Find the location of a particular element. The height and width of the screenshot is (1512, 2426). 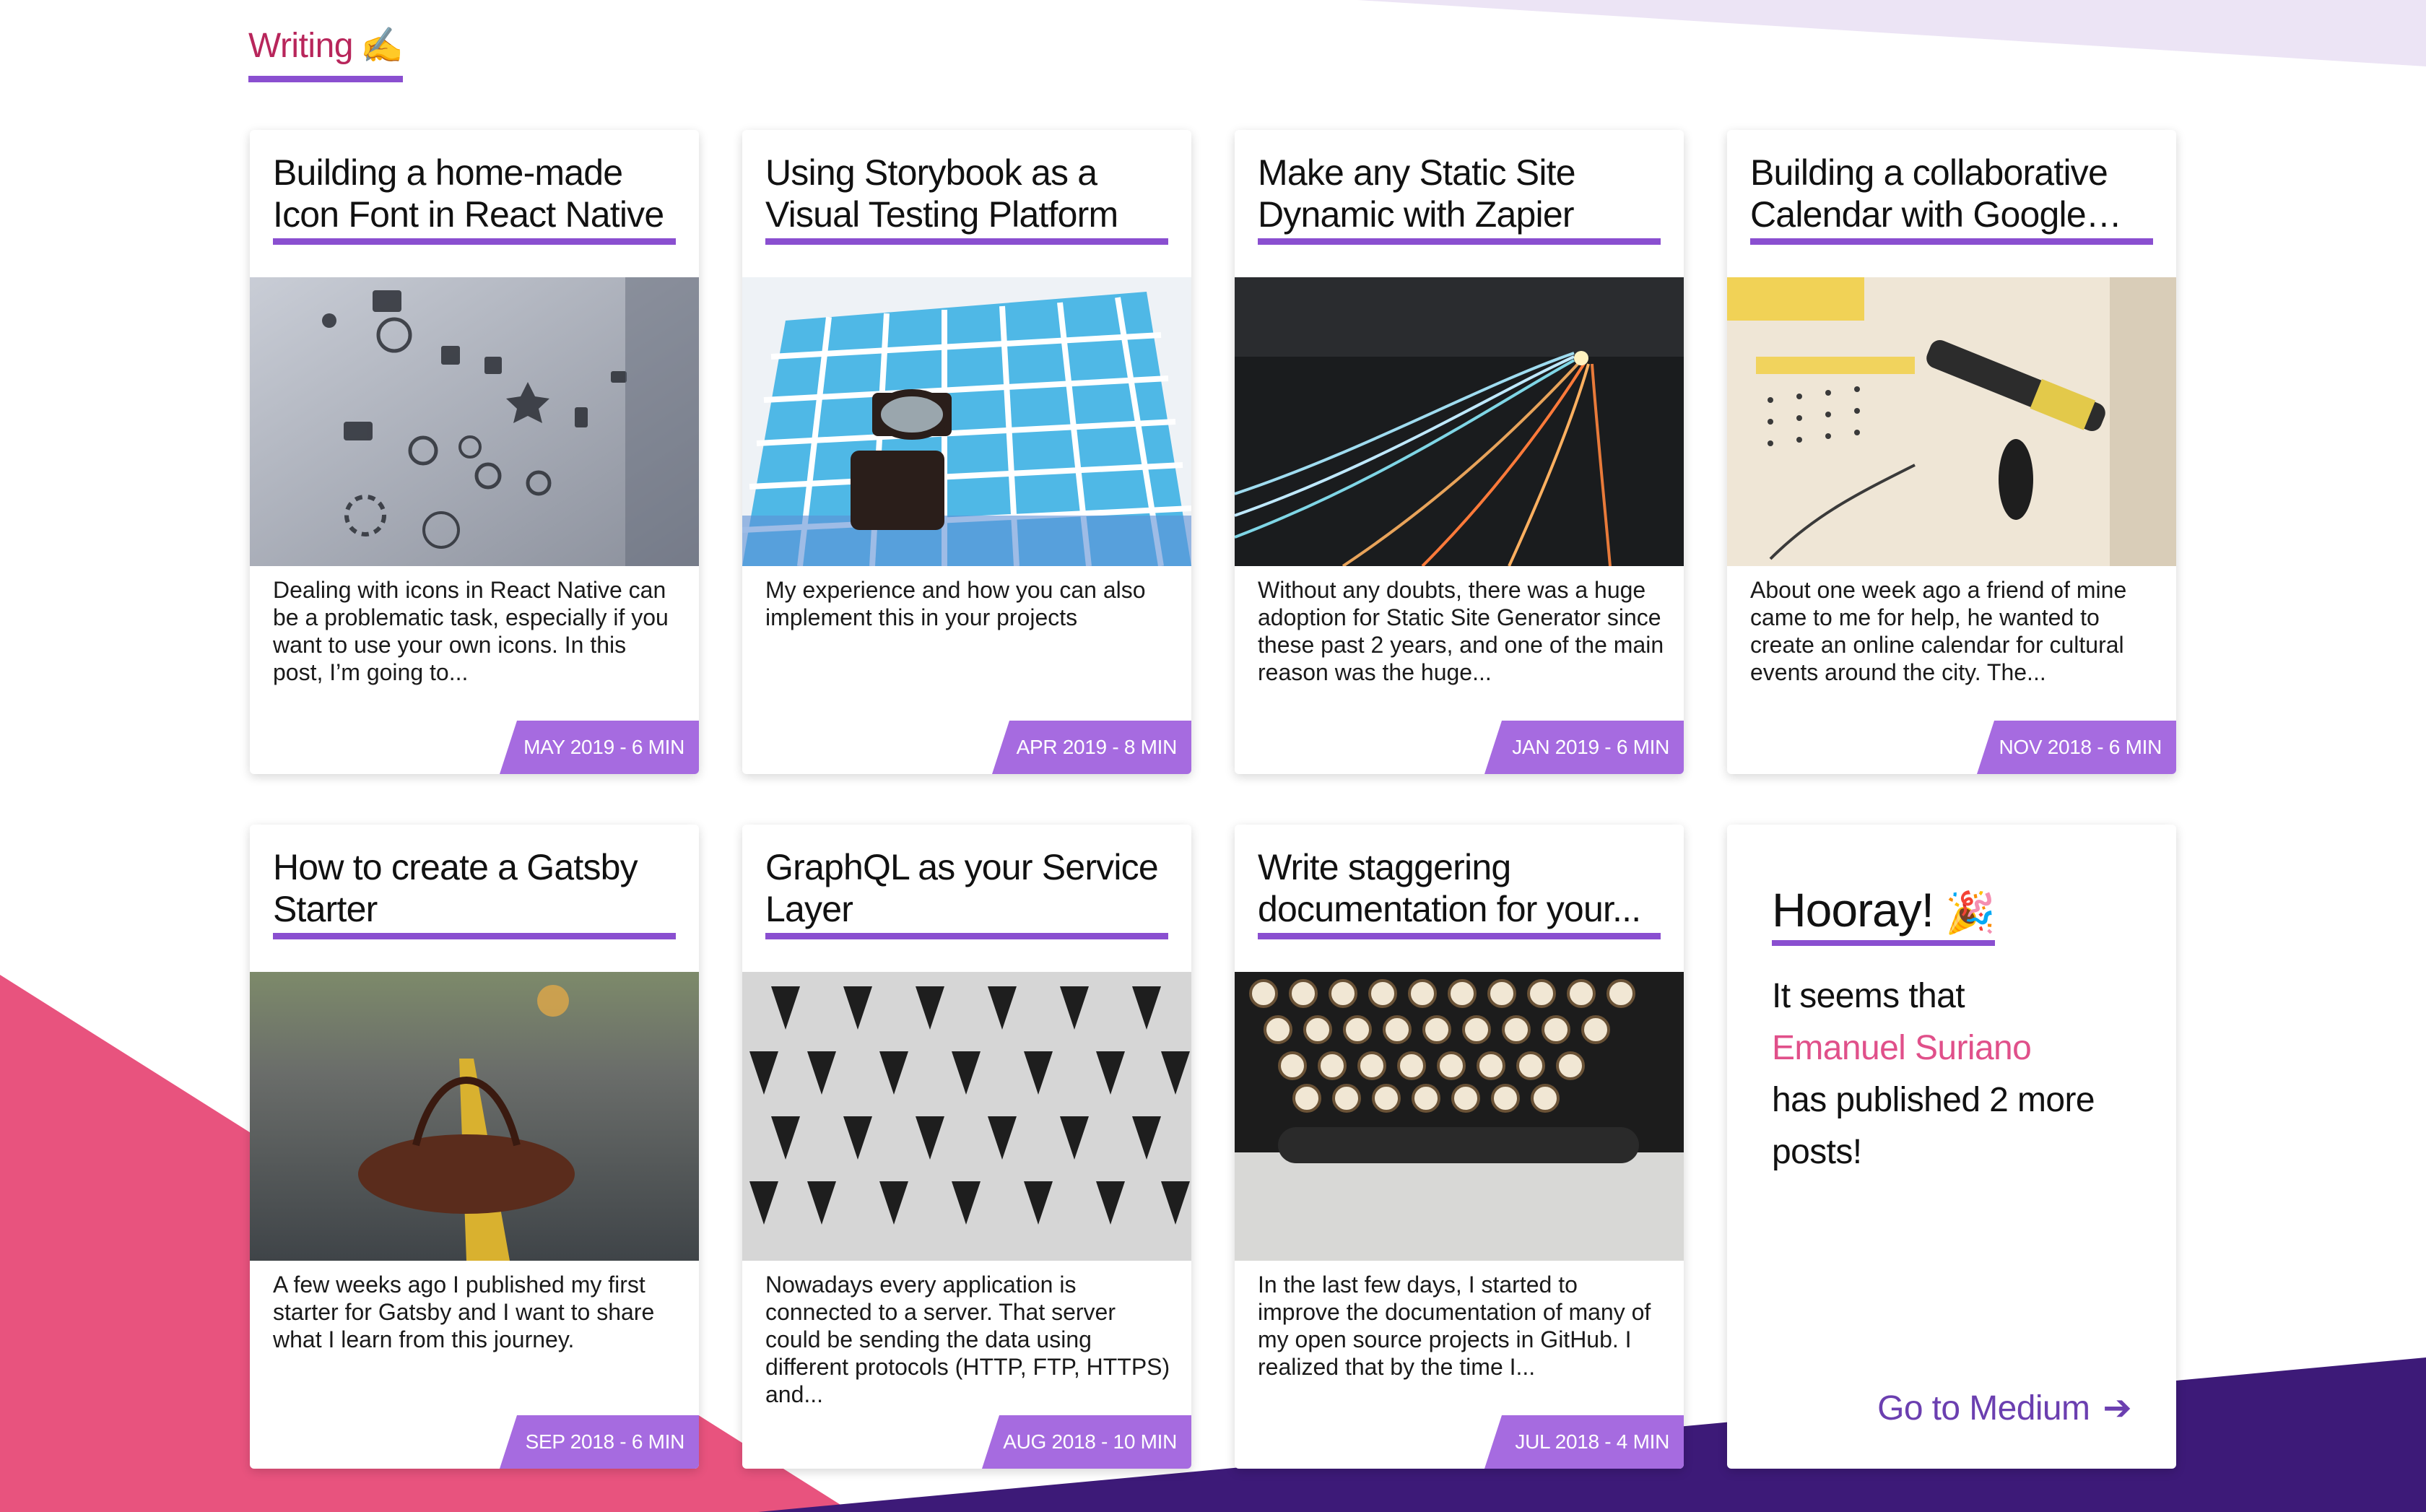

section-title-text: Writing is located at coordinates (300, 46).